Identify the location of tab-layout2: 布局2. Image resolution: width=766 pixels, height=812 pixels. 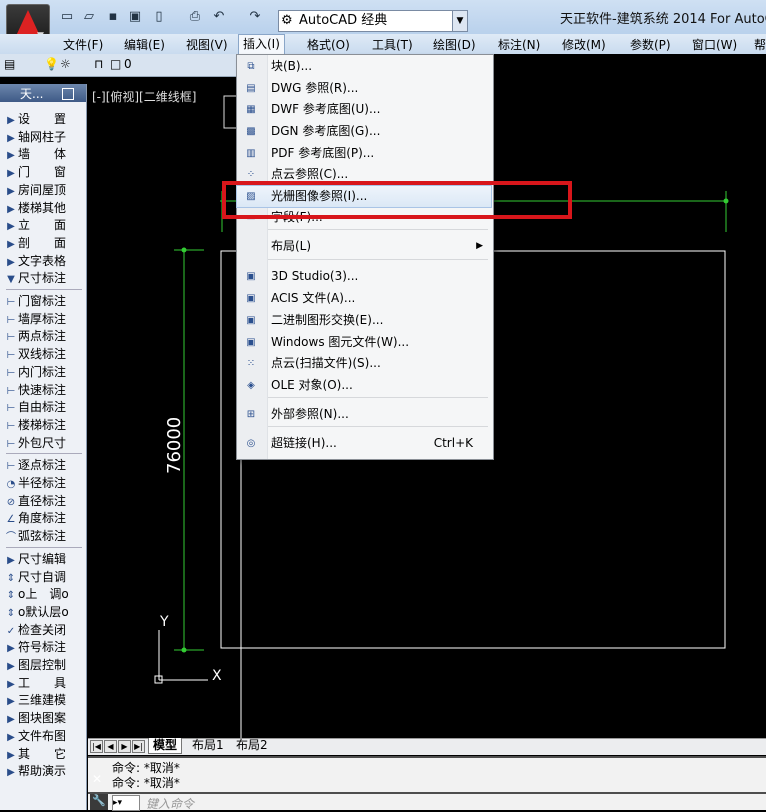
(252, 745).